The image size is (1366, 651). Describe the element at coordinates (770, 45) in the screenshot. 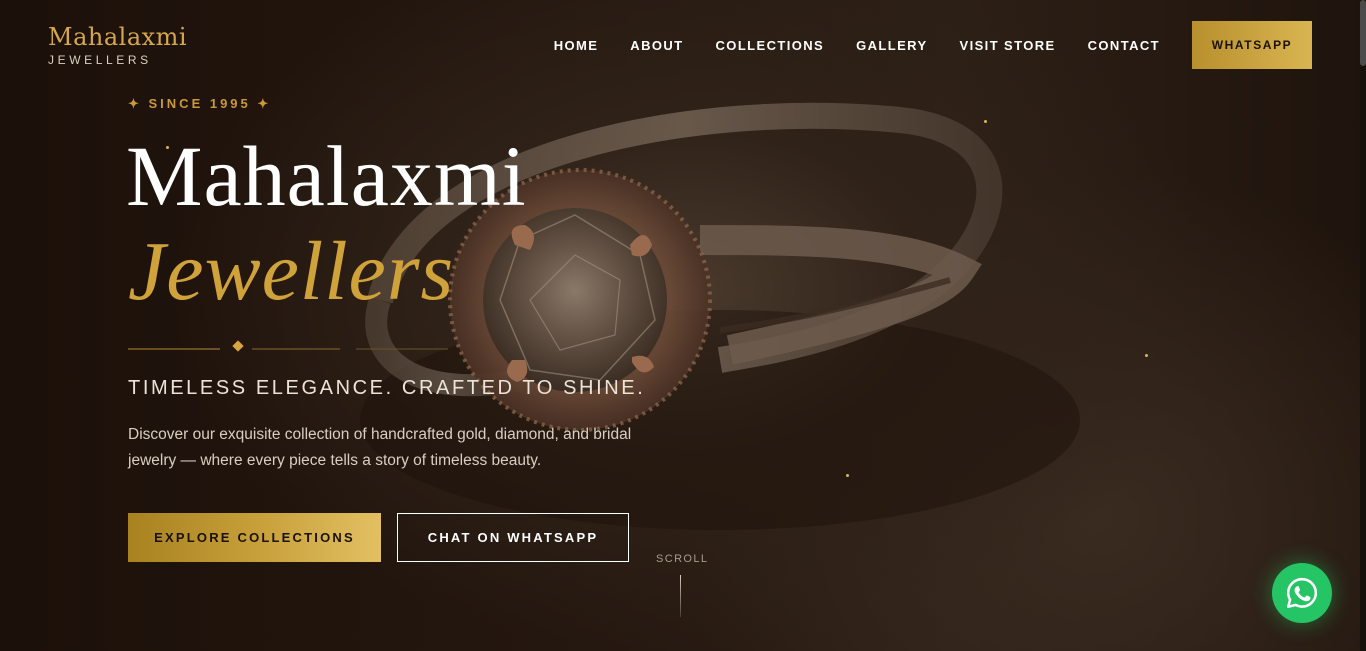

I see `nav-item-collections: COLLECTIONS` at that location.